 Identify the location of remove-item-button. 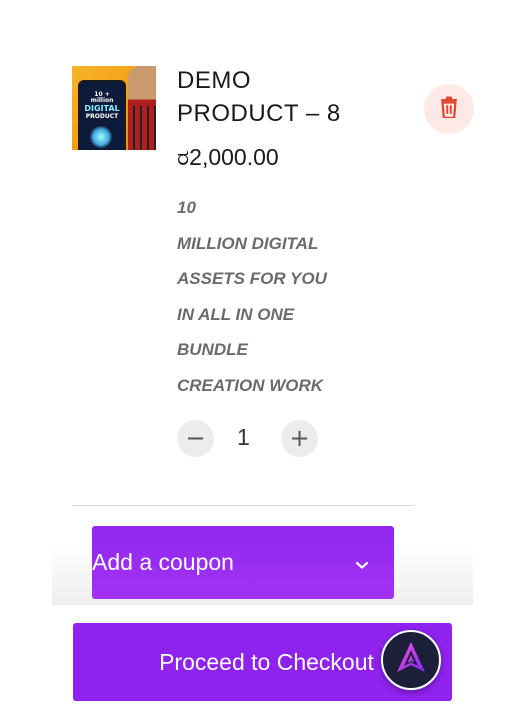
(449, 109).